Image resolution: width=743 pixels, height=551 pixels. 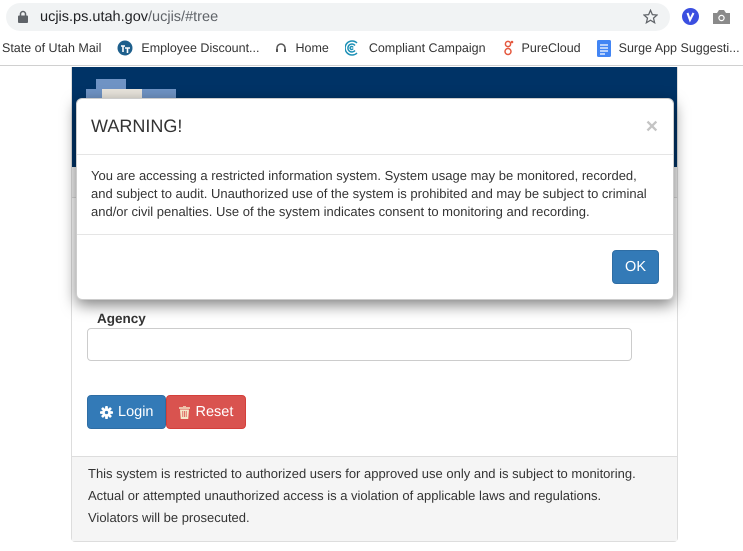 What do you see at coordinates (126, 412) in the screenshot?
I see `login-button: Login` at bounding box center [126, 412].